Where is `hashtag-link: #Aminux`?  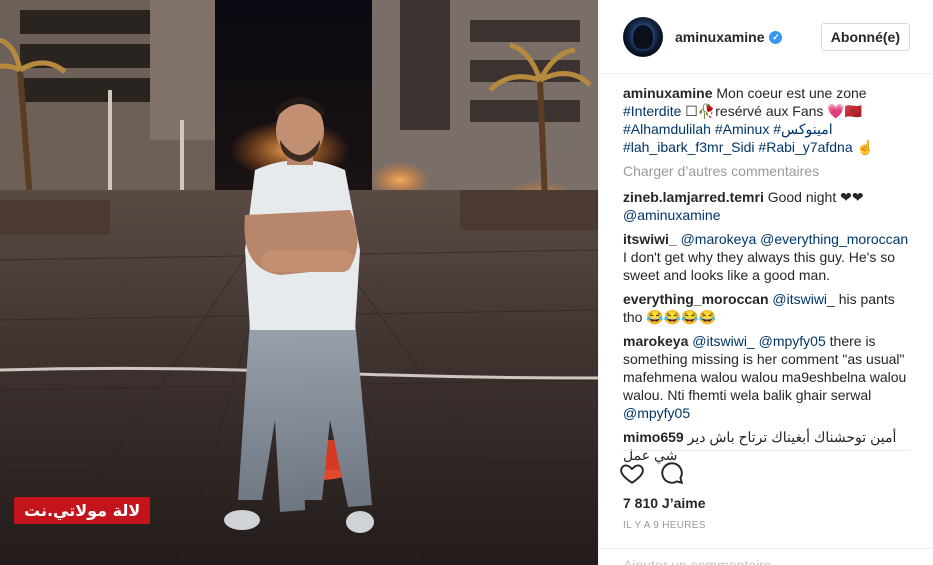 hashtag-link: #Aminux is located at coordinates (742, 129).